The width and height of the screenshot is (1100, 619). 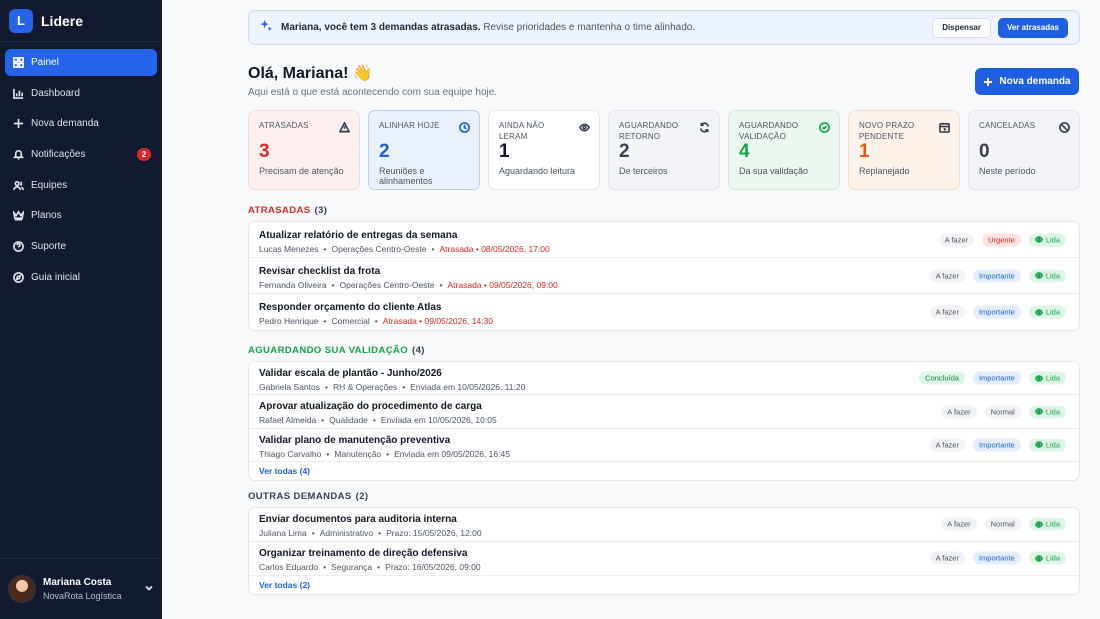 I want to click on row-team: Operações Centro-Oeste, so click(x=379, y=249).